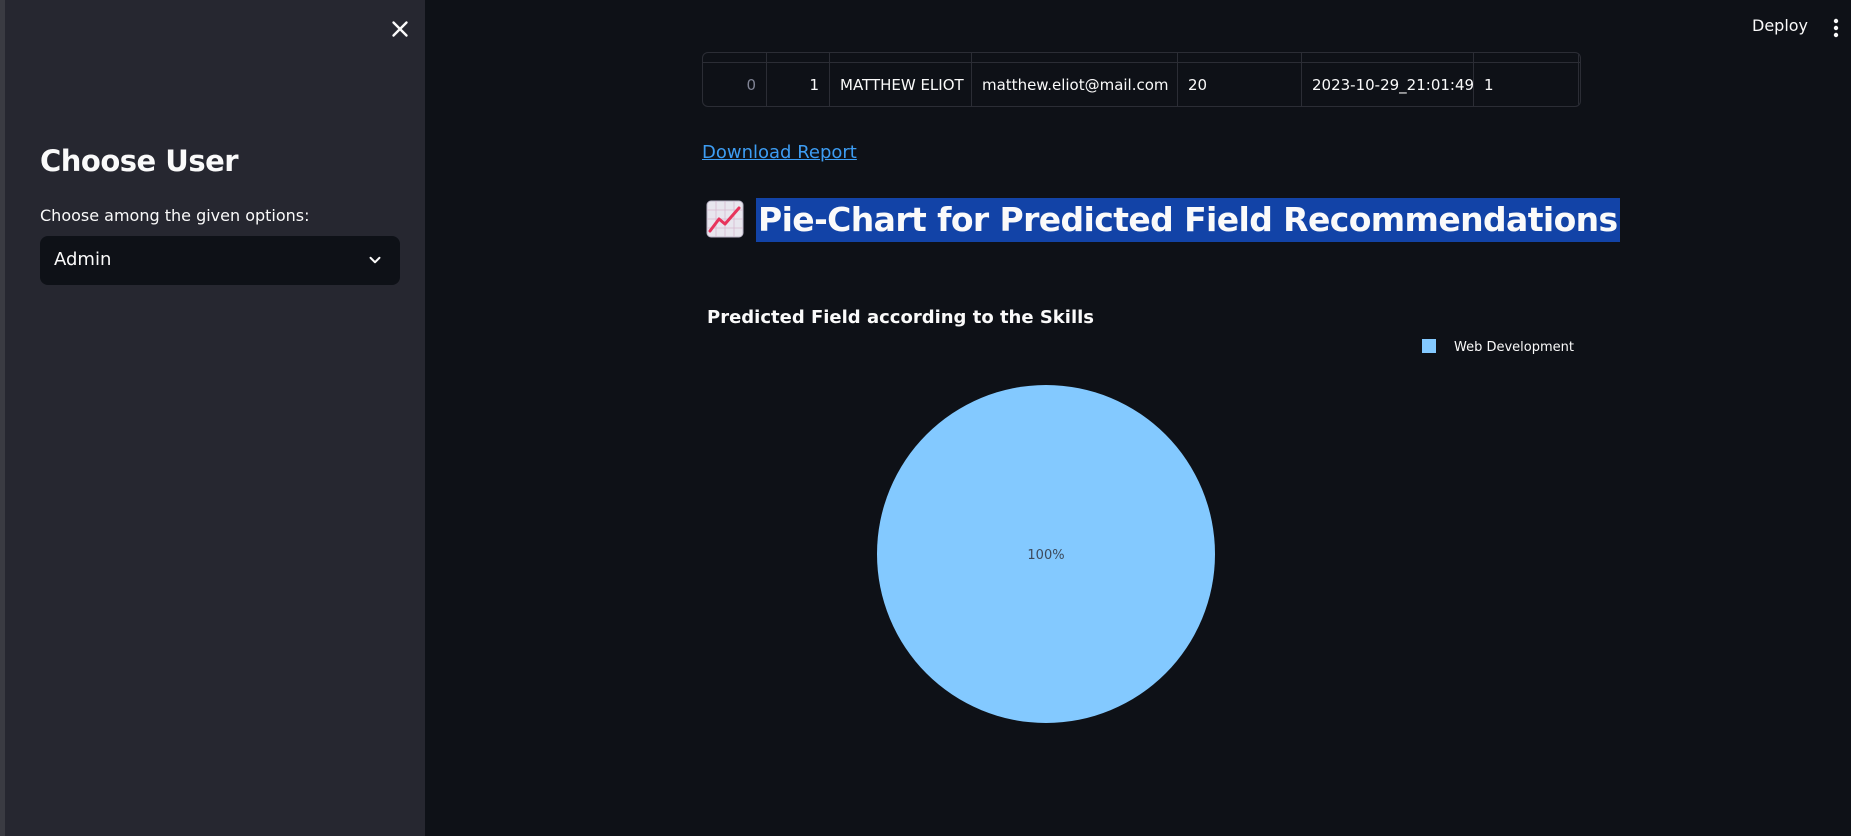 The width and height of the screenshot is (1851, 836). What do you see at coordinates (901, 84) in the screenshot?
I see `table-cell: MATTHEW ELIOT` at bounding box center [901, 84].